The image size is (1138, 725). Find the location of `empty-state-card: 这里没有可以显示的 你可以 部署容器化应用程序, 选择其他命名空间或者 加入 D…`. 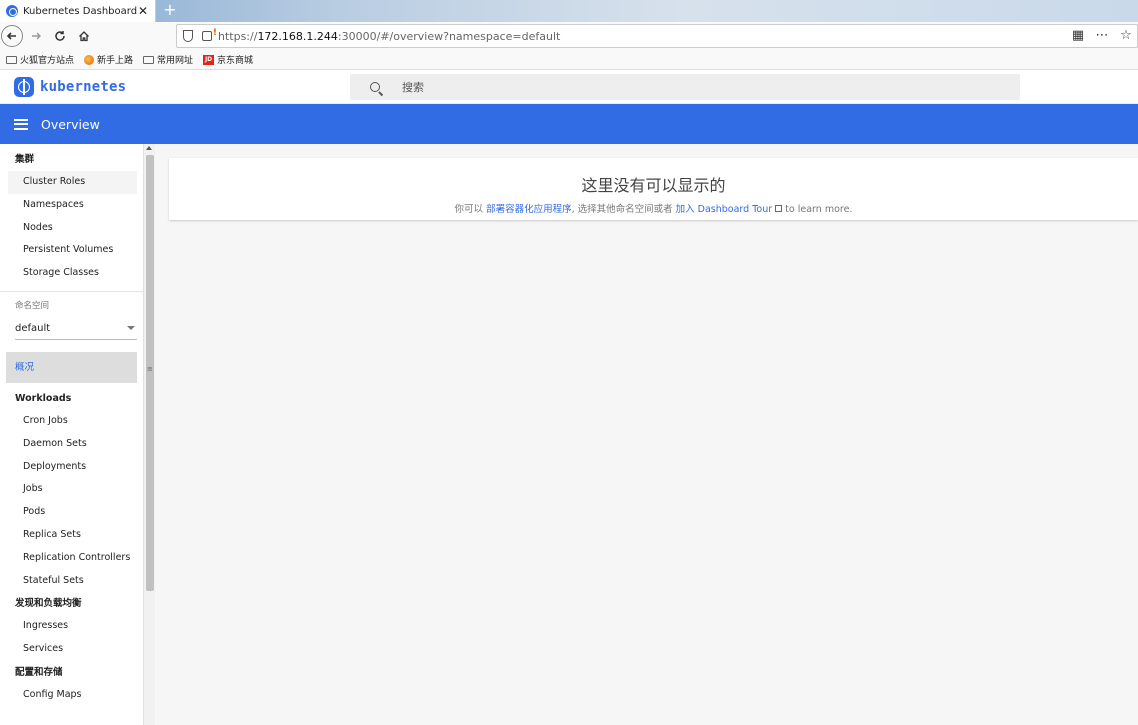

empty-state-card: 这里没有可以显示的 你可以 部署容器化应用程序, 选择其他命名空间或者 加入 D… is located at coordinates (653, 189).